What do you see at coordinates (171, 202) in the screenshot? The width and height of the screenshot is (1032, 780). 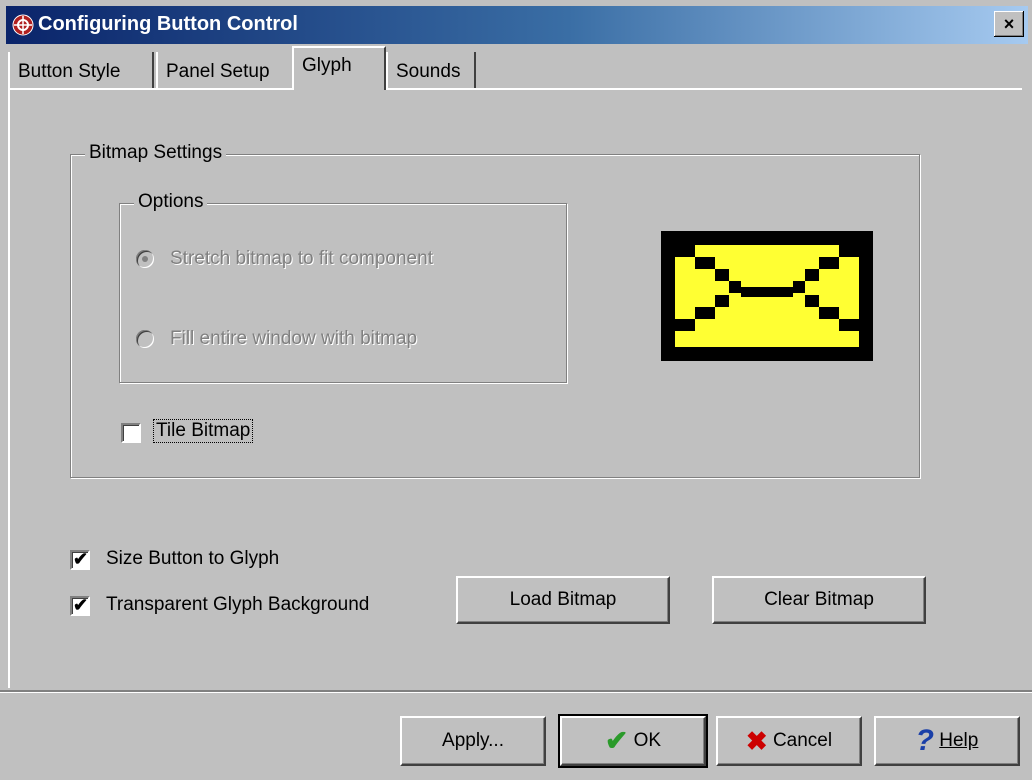 I see `options-label: Options` at bounding box center [171, 202].